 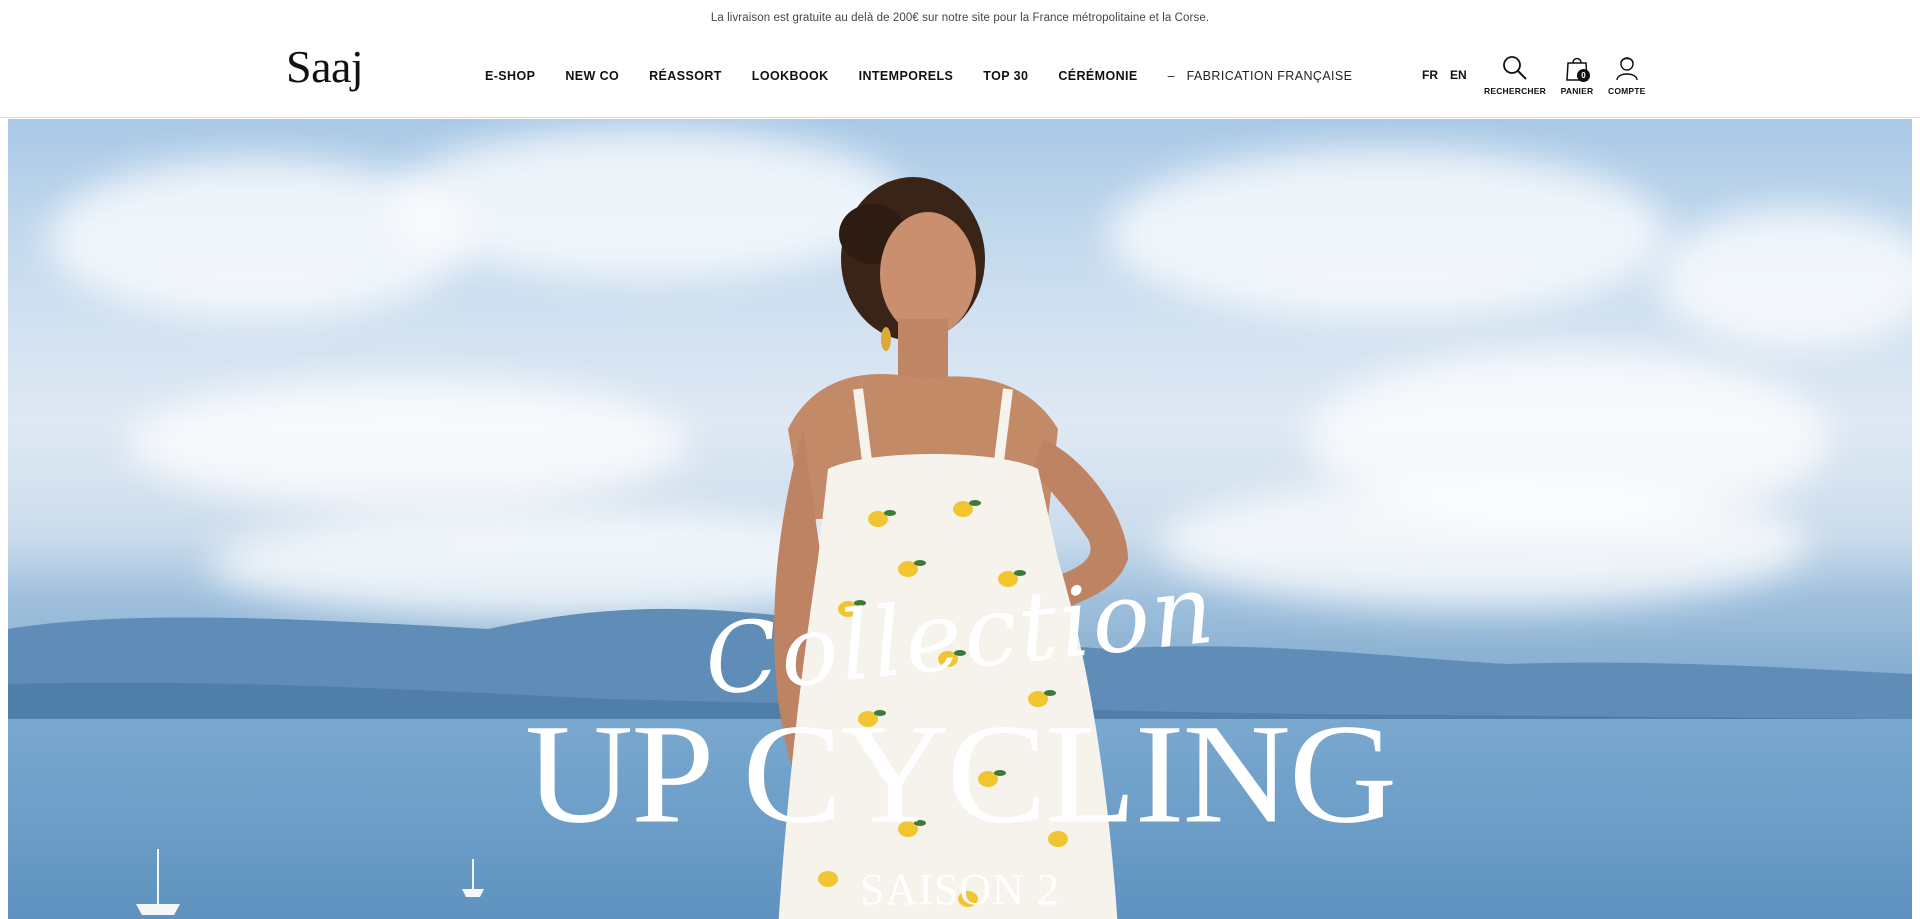 I want to click on account-button: COMPTE, so click(x=1627, y=74).